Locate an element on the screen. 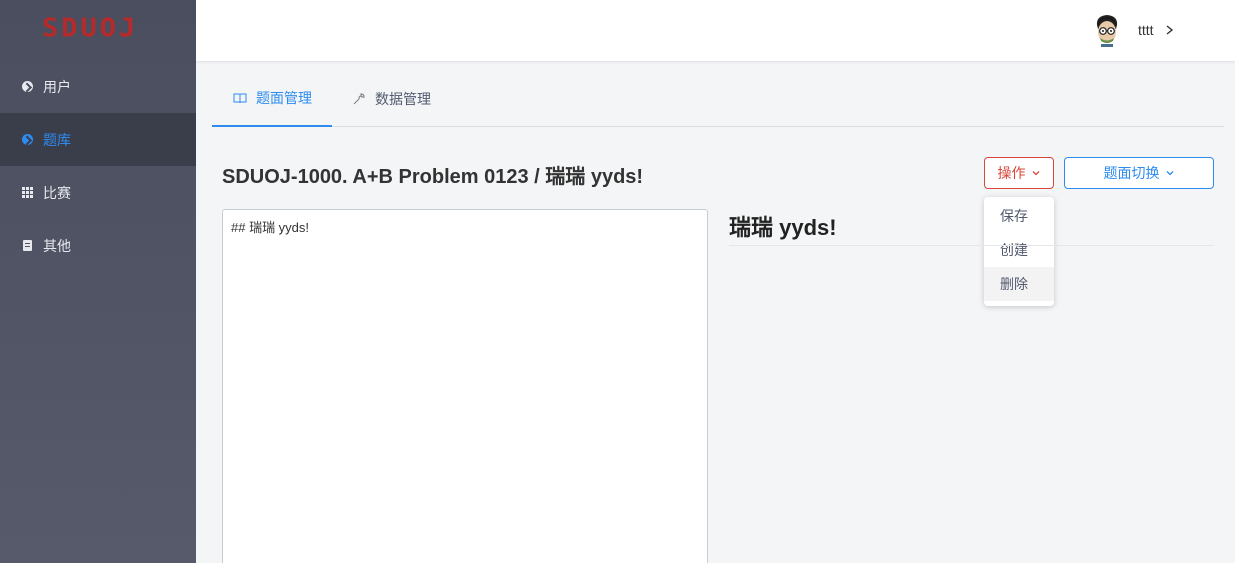 This screenshot has height=563, width=1235. tab-label: 数据管理 is located at coordinates (403, 98).